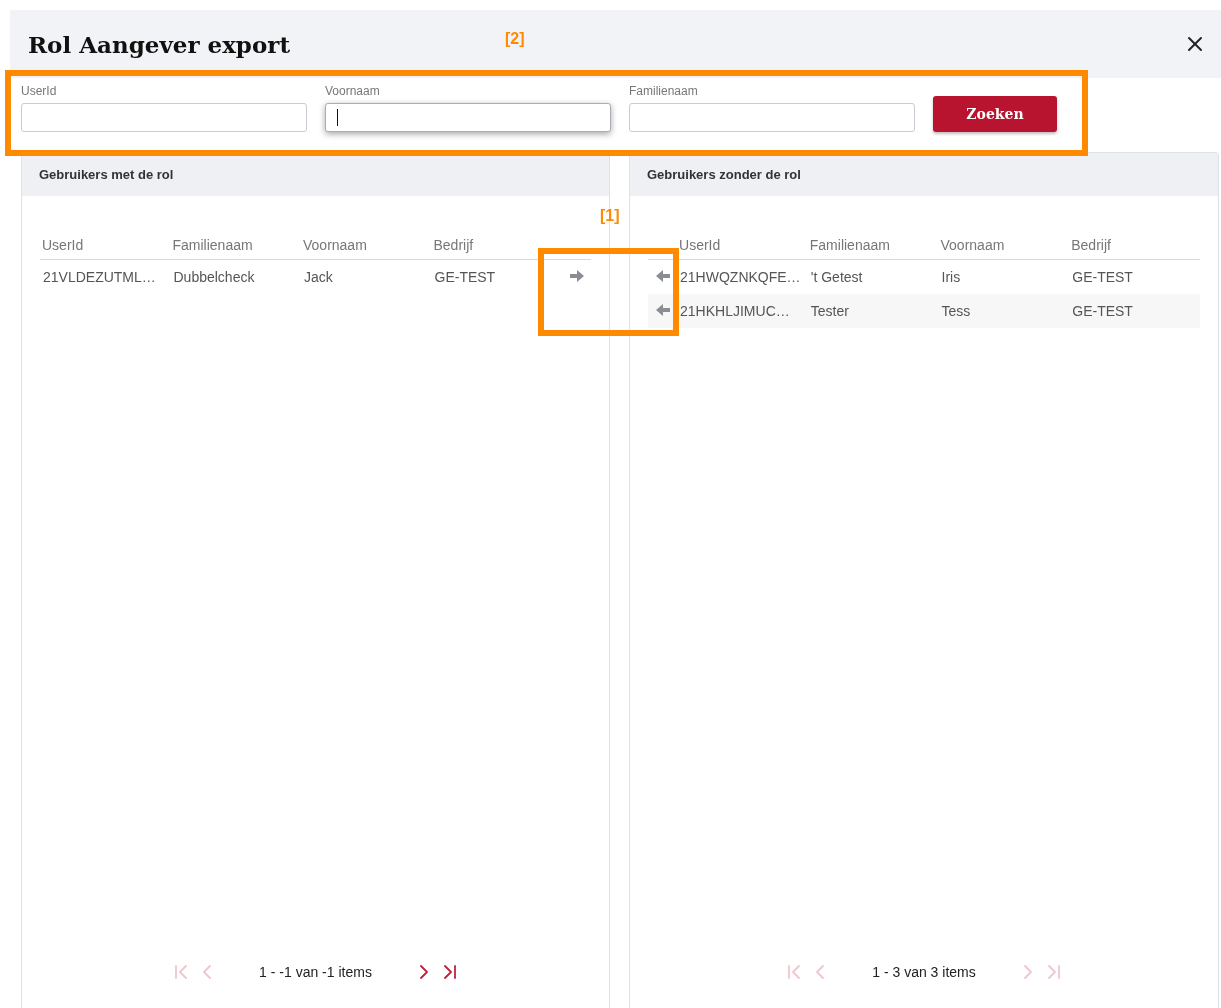 The height and width of the screenshot is (1008, 1221). Describe the element at coordinates (105, 239) in the screenshot. I see `column-header: UserId` at that location.